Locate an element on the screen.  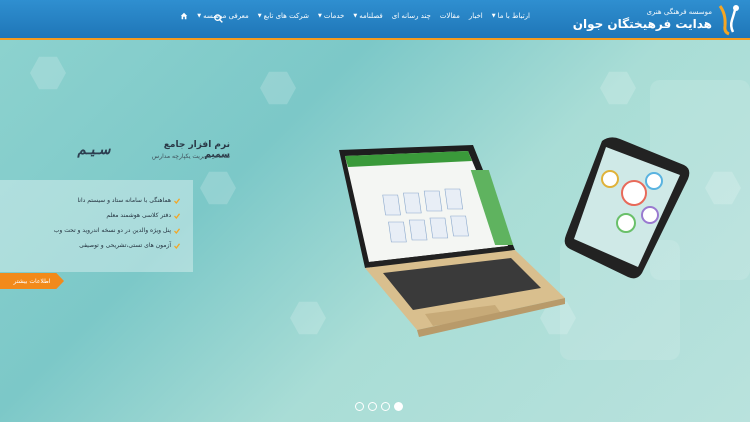
slider-dots is located at coordinates (379, 406).